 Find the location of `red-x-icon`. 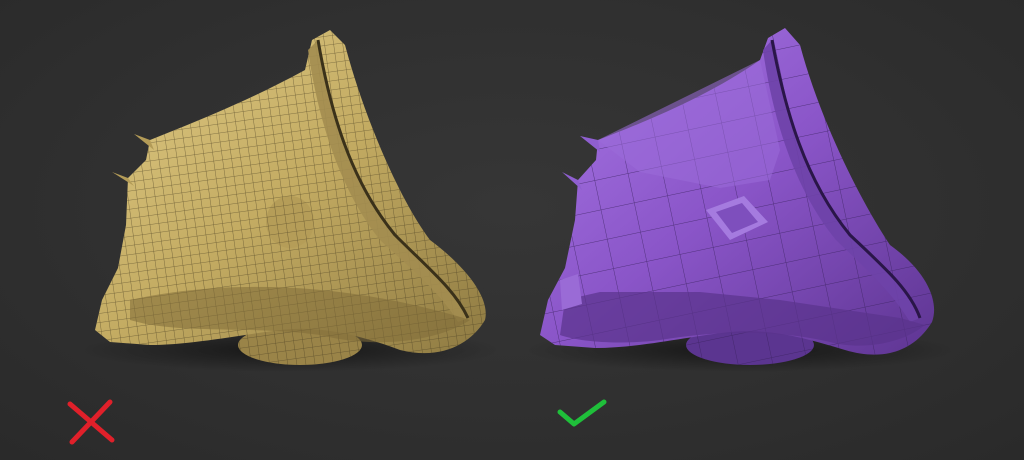

red-x-icon is located at coordinates (91, 422).